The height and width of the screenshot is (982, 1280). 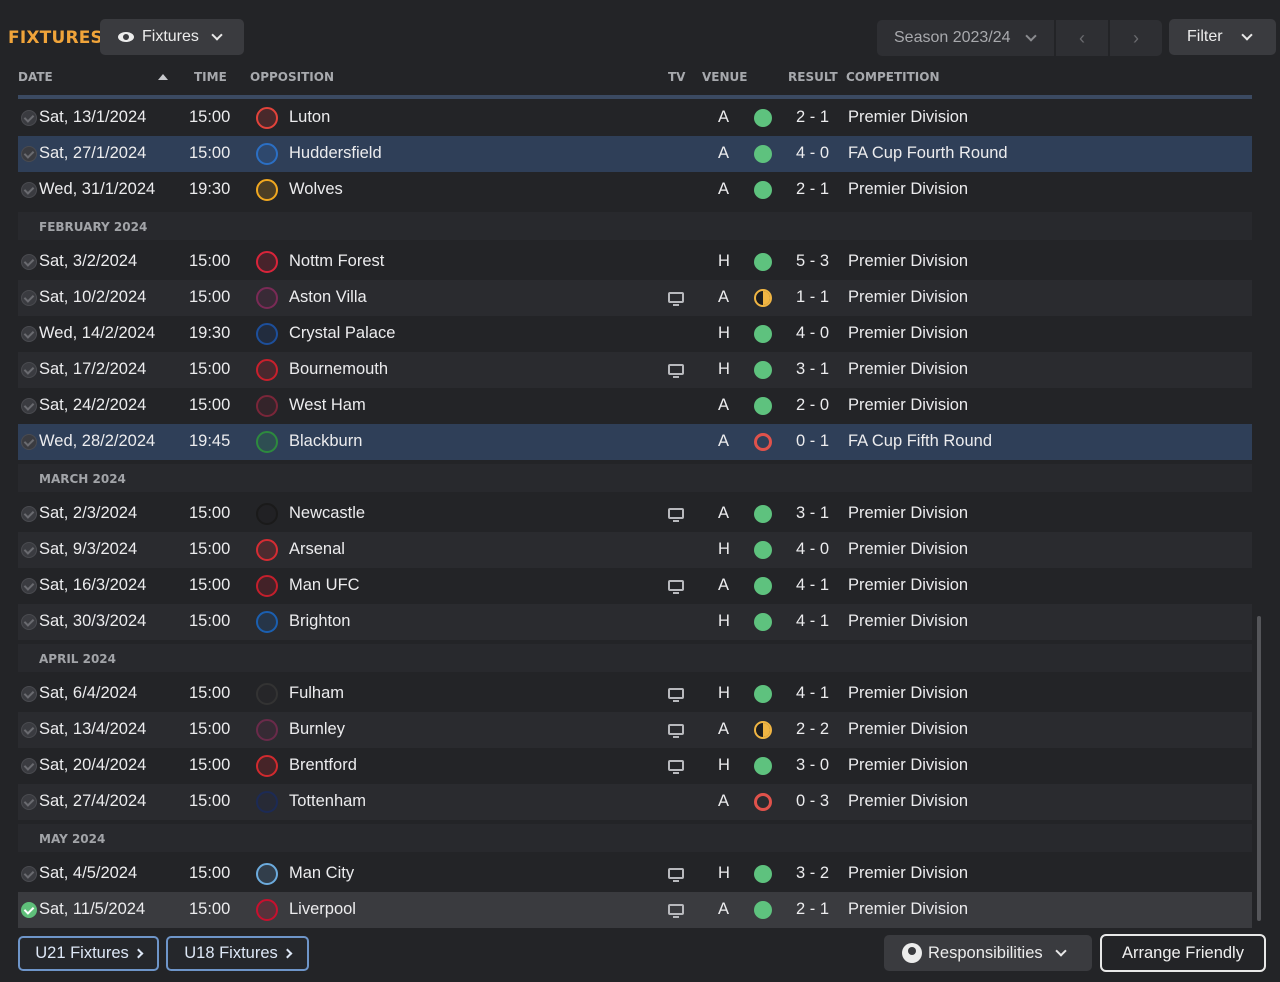 What do you see at coordinates (292, 77) in the screenshot?
I see `column-opposition: OPPOSITION` at bounding box center [292, 77].